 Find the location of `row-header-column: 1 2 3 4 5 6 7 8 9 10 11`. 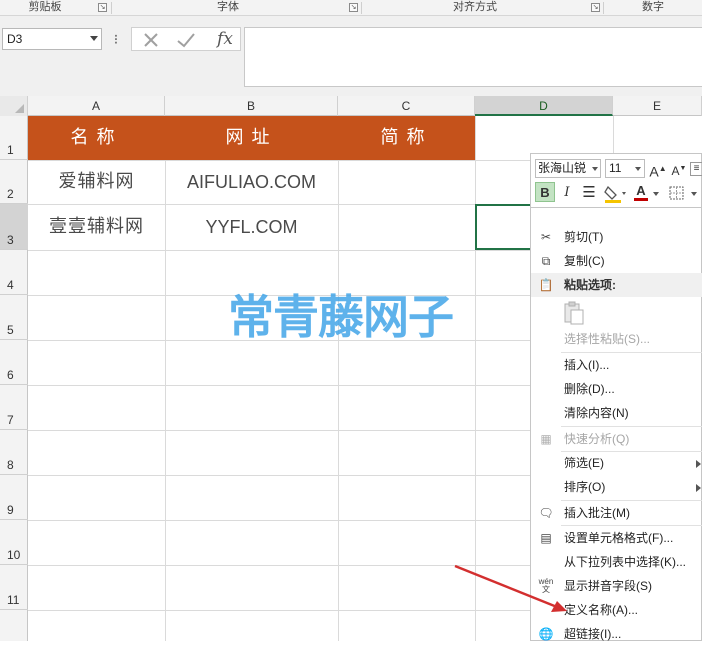

row-header-column: 1 2 3 4 5 6 7 8 9 10 11 is located at coordinates (14, 378).